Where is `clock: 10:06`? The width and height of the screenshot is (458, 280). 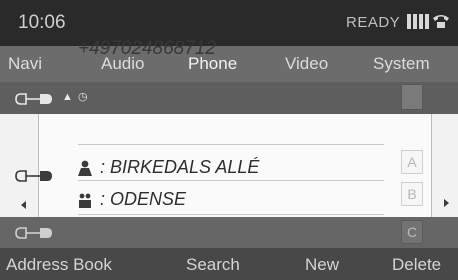 clock: 10:06 is located at coordinates (42, 22).